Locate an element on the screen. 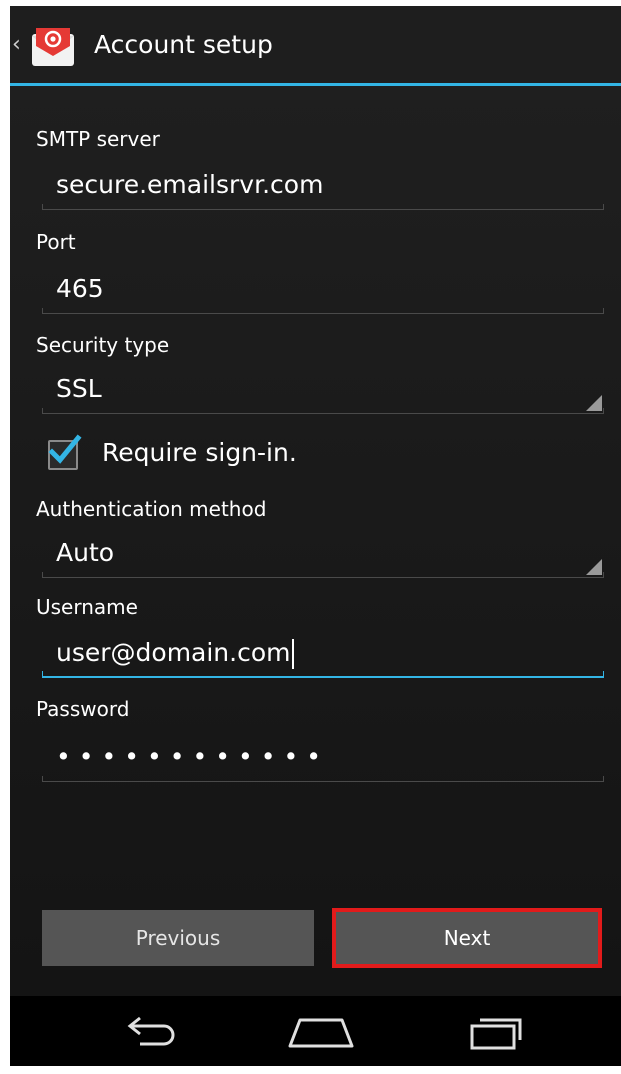 This screenshot has height=1074, width=621. auth-method-label: Authentication method is located at coordinates (151, 509).